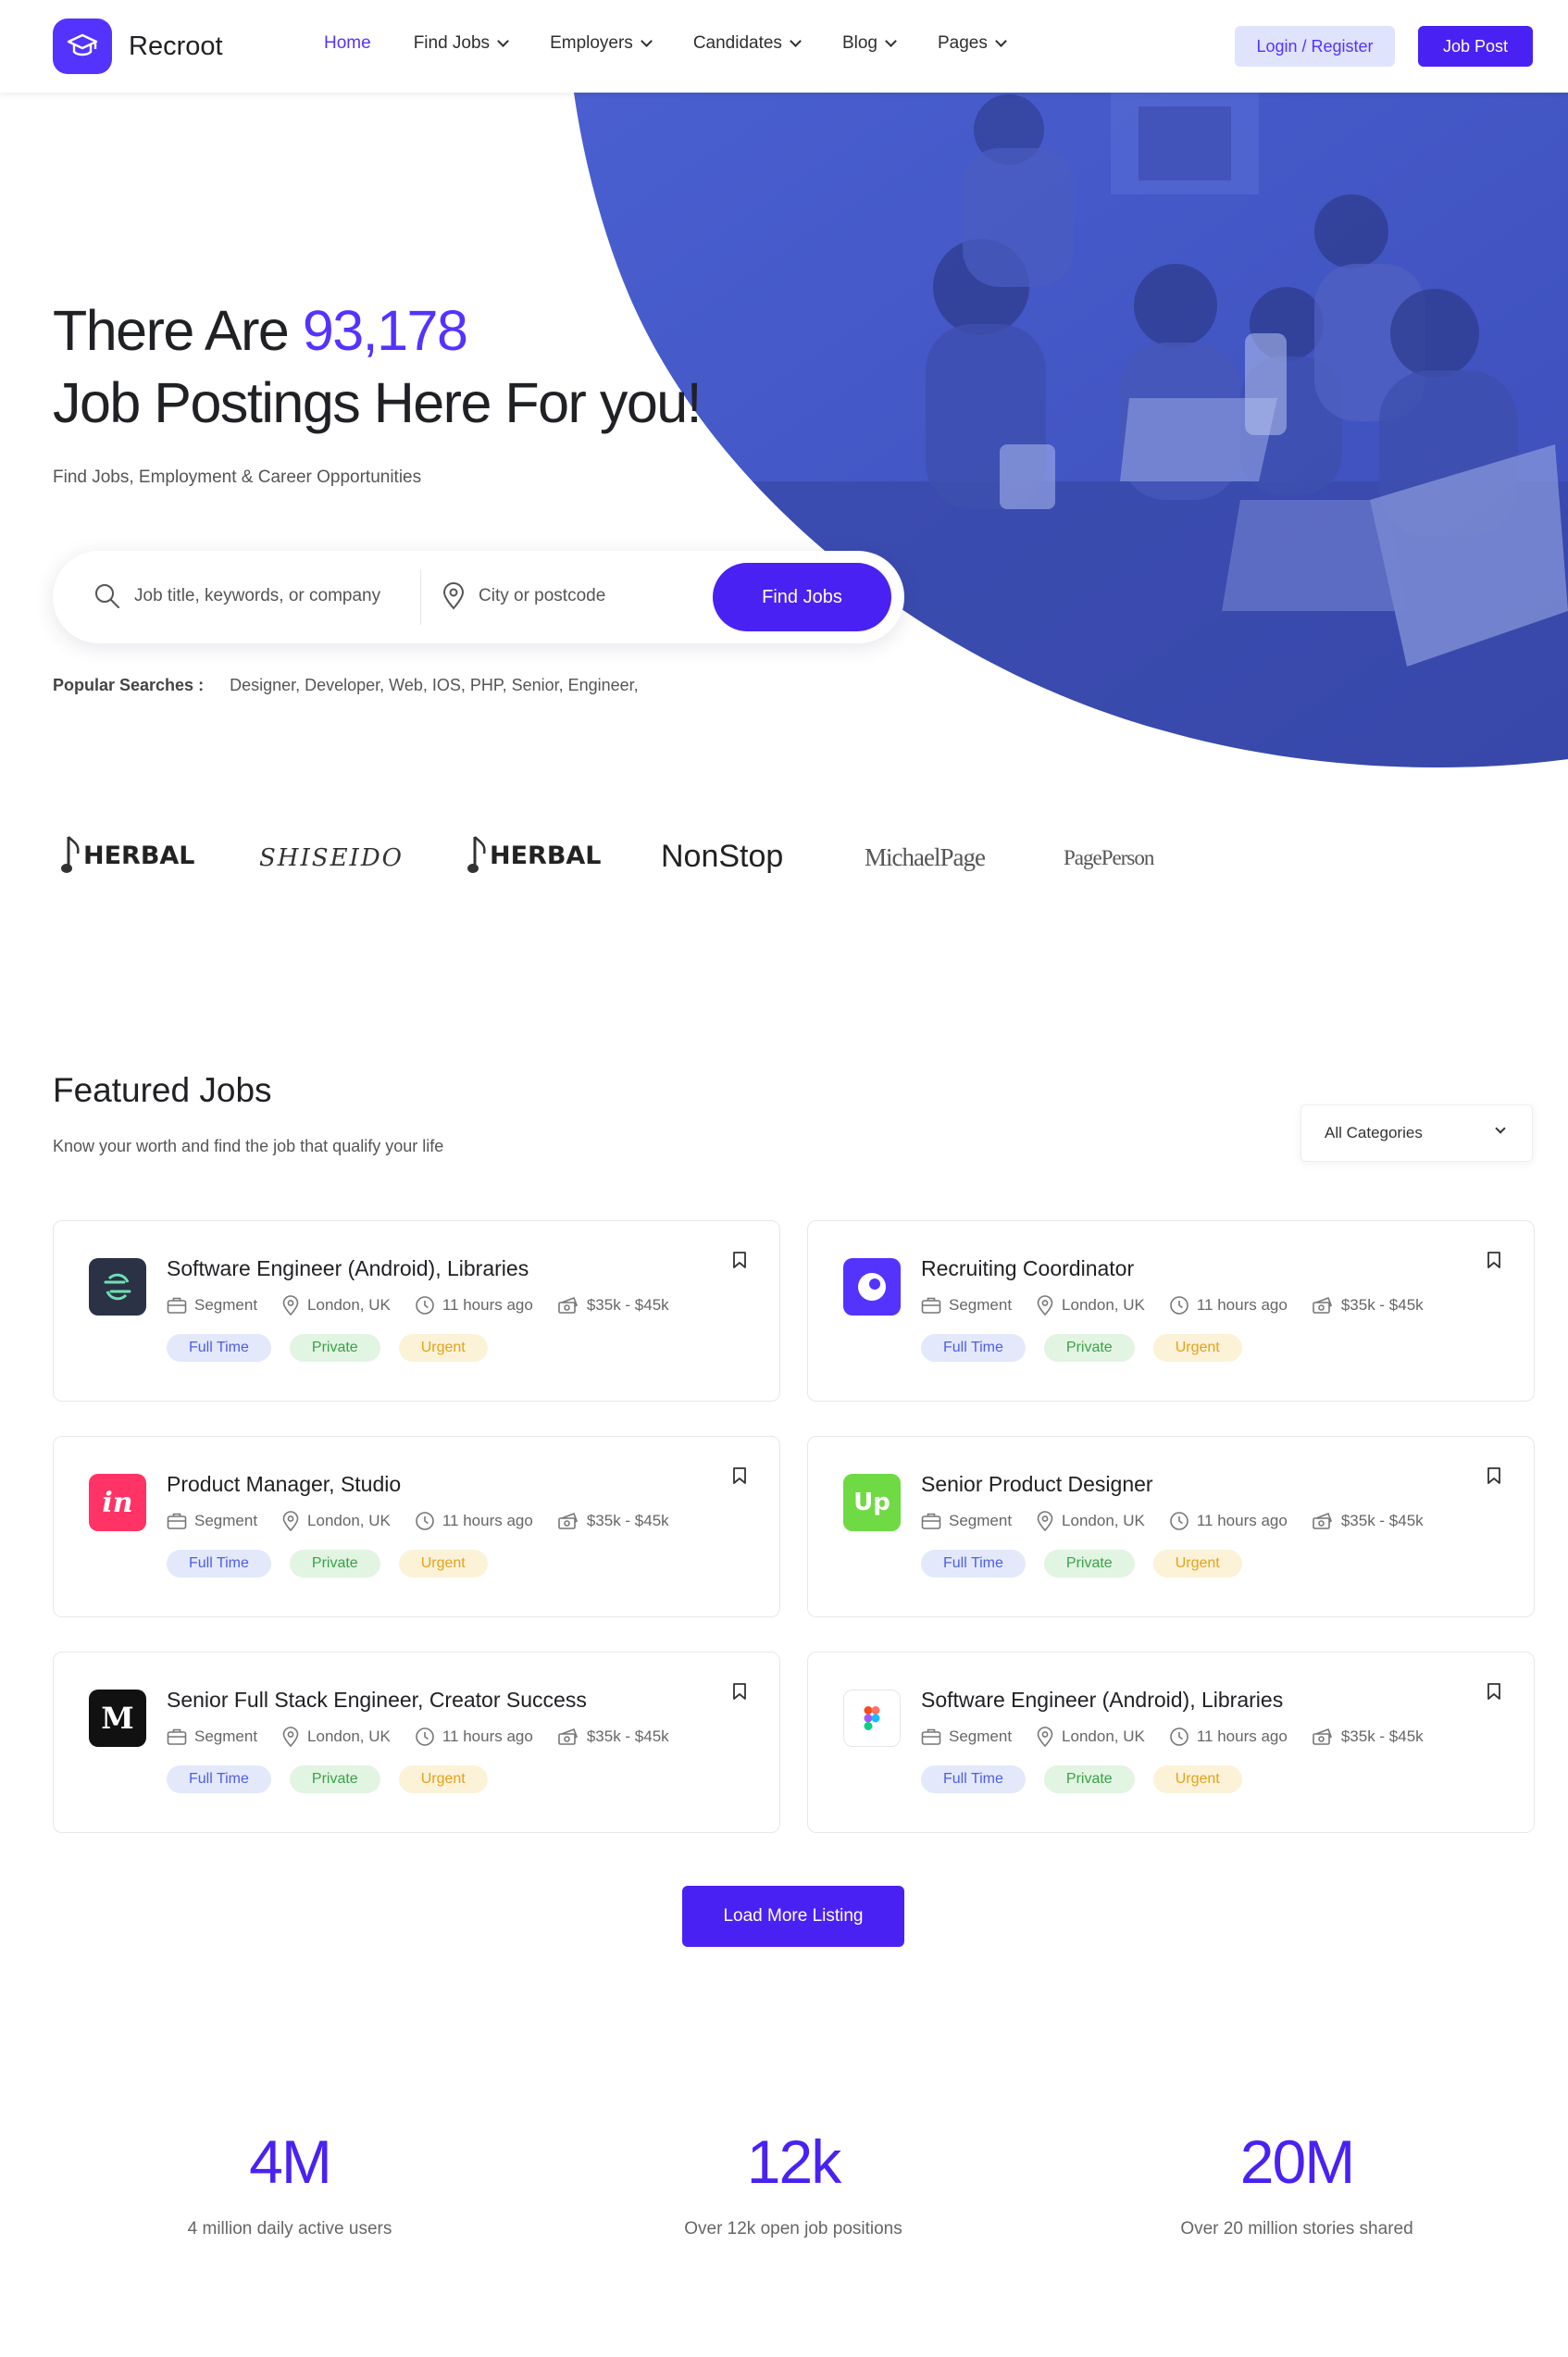  I want to click on nav-label: Blog, so click(859, 43).